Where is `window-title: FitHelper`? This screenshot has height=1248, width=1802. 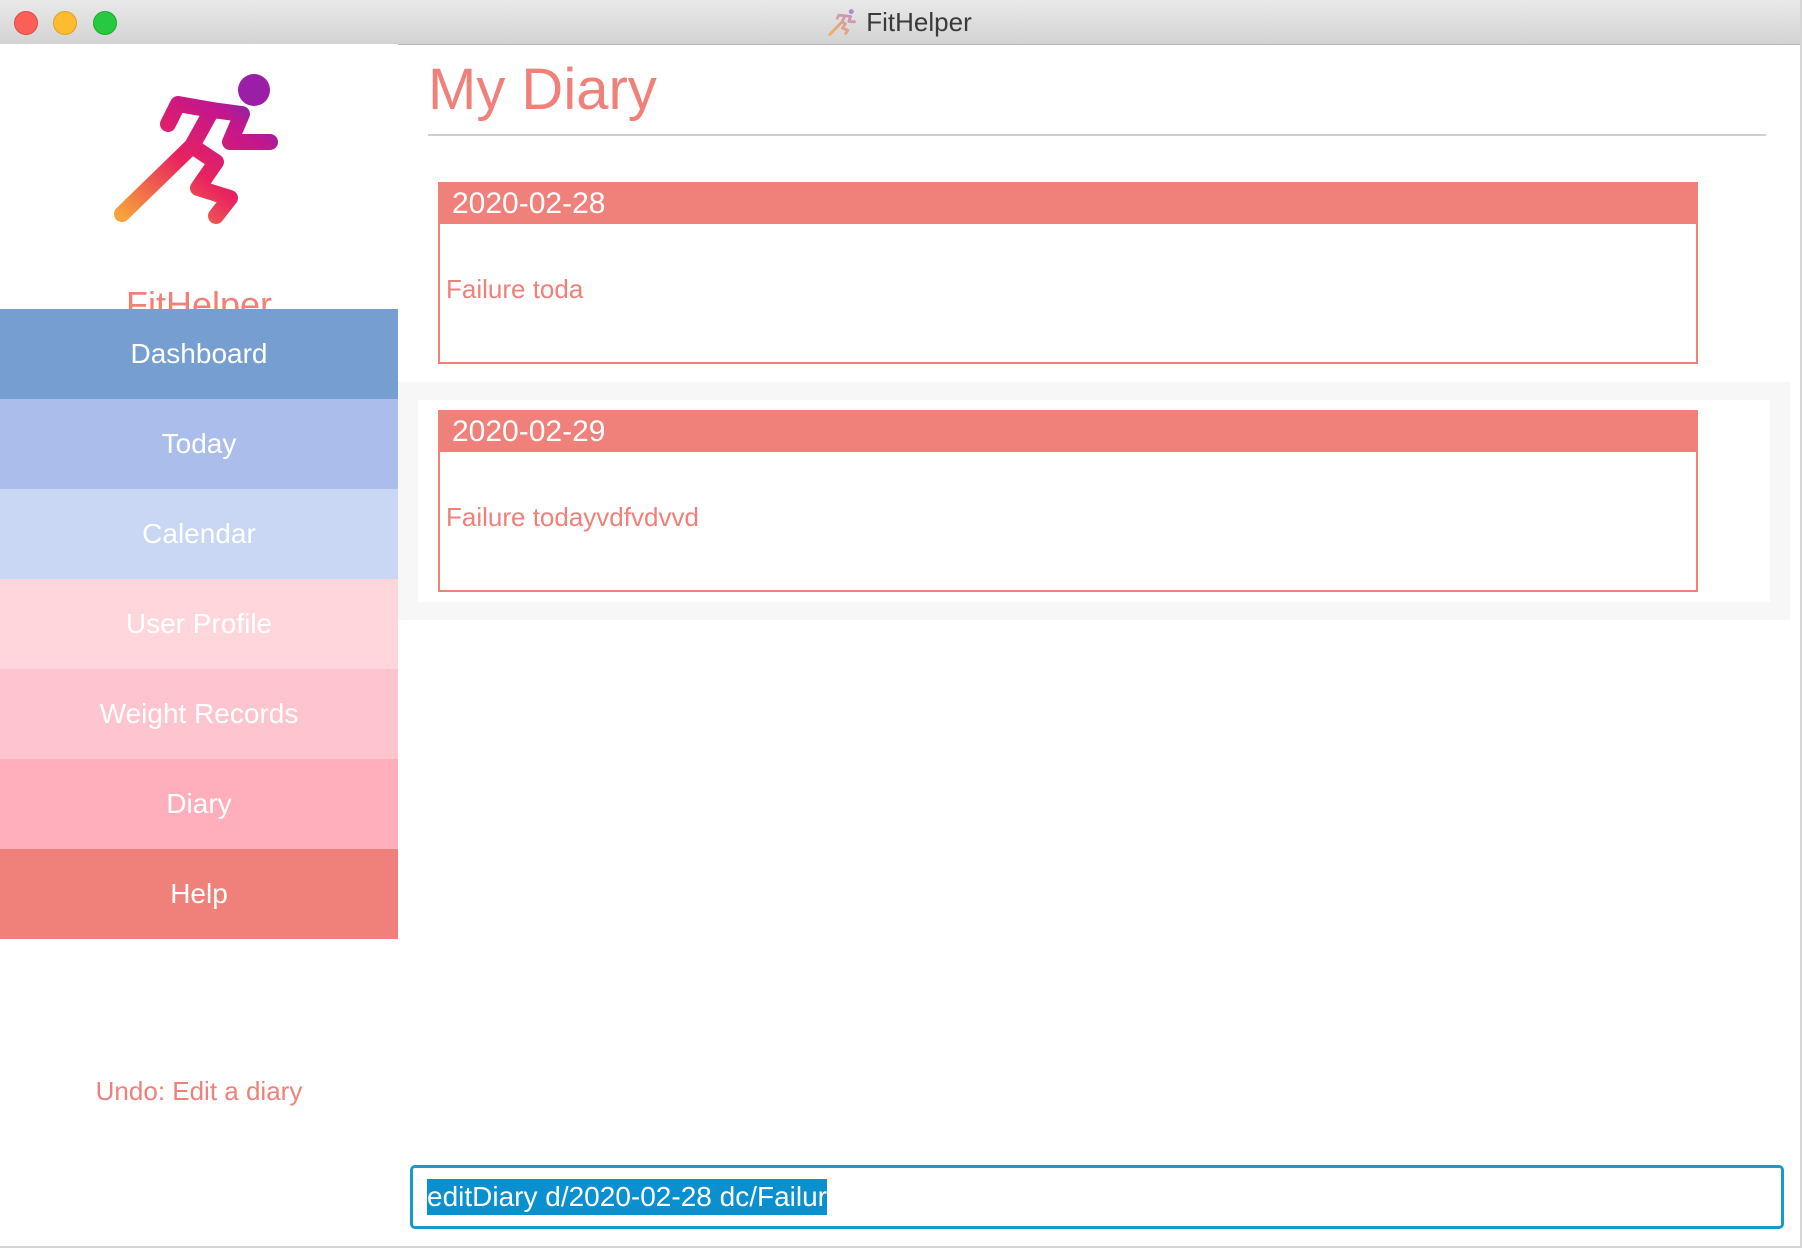
window-title: FitHelper is located at coordinates (919, 21).